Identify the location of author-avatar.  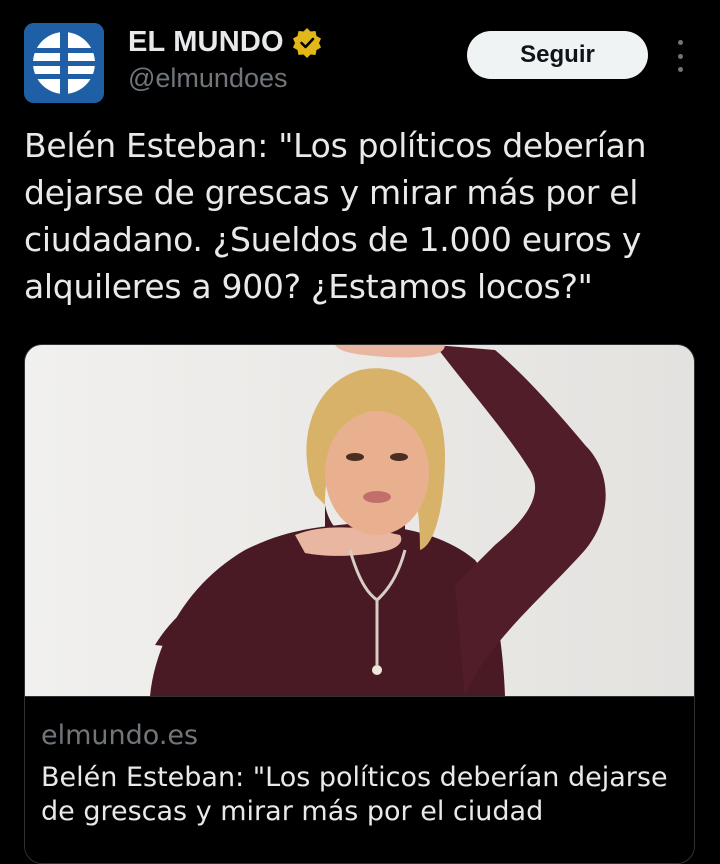
(64, 63).